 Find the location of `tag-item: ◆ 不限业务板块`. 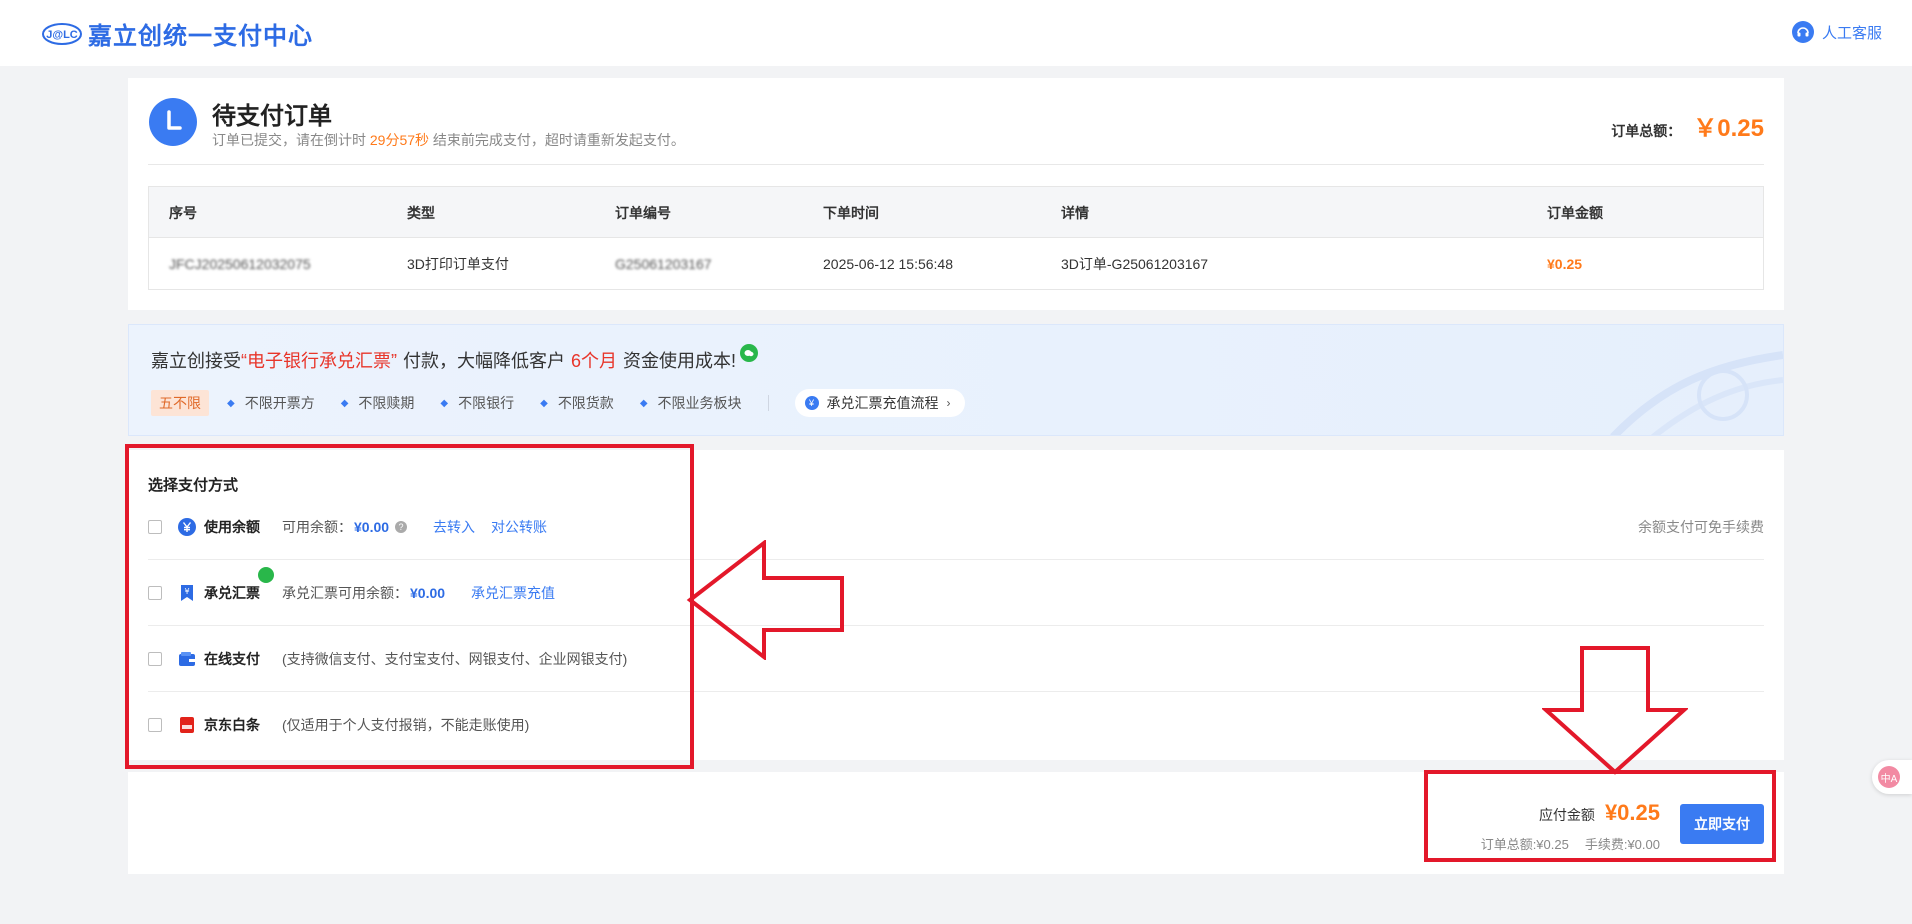

tag-item: ◆ 不限业务板块 is located at coordinates (691, 403).